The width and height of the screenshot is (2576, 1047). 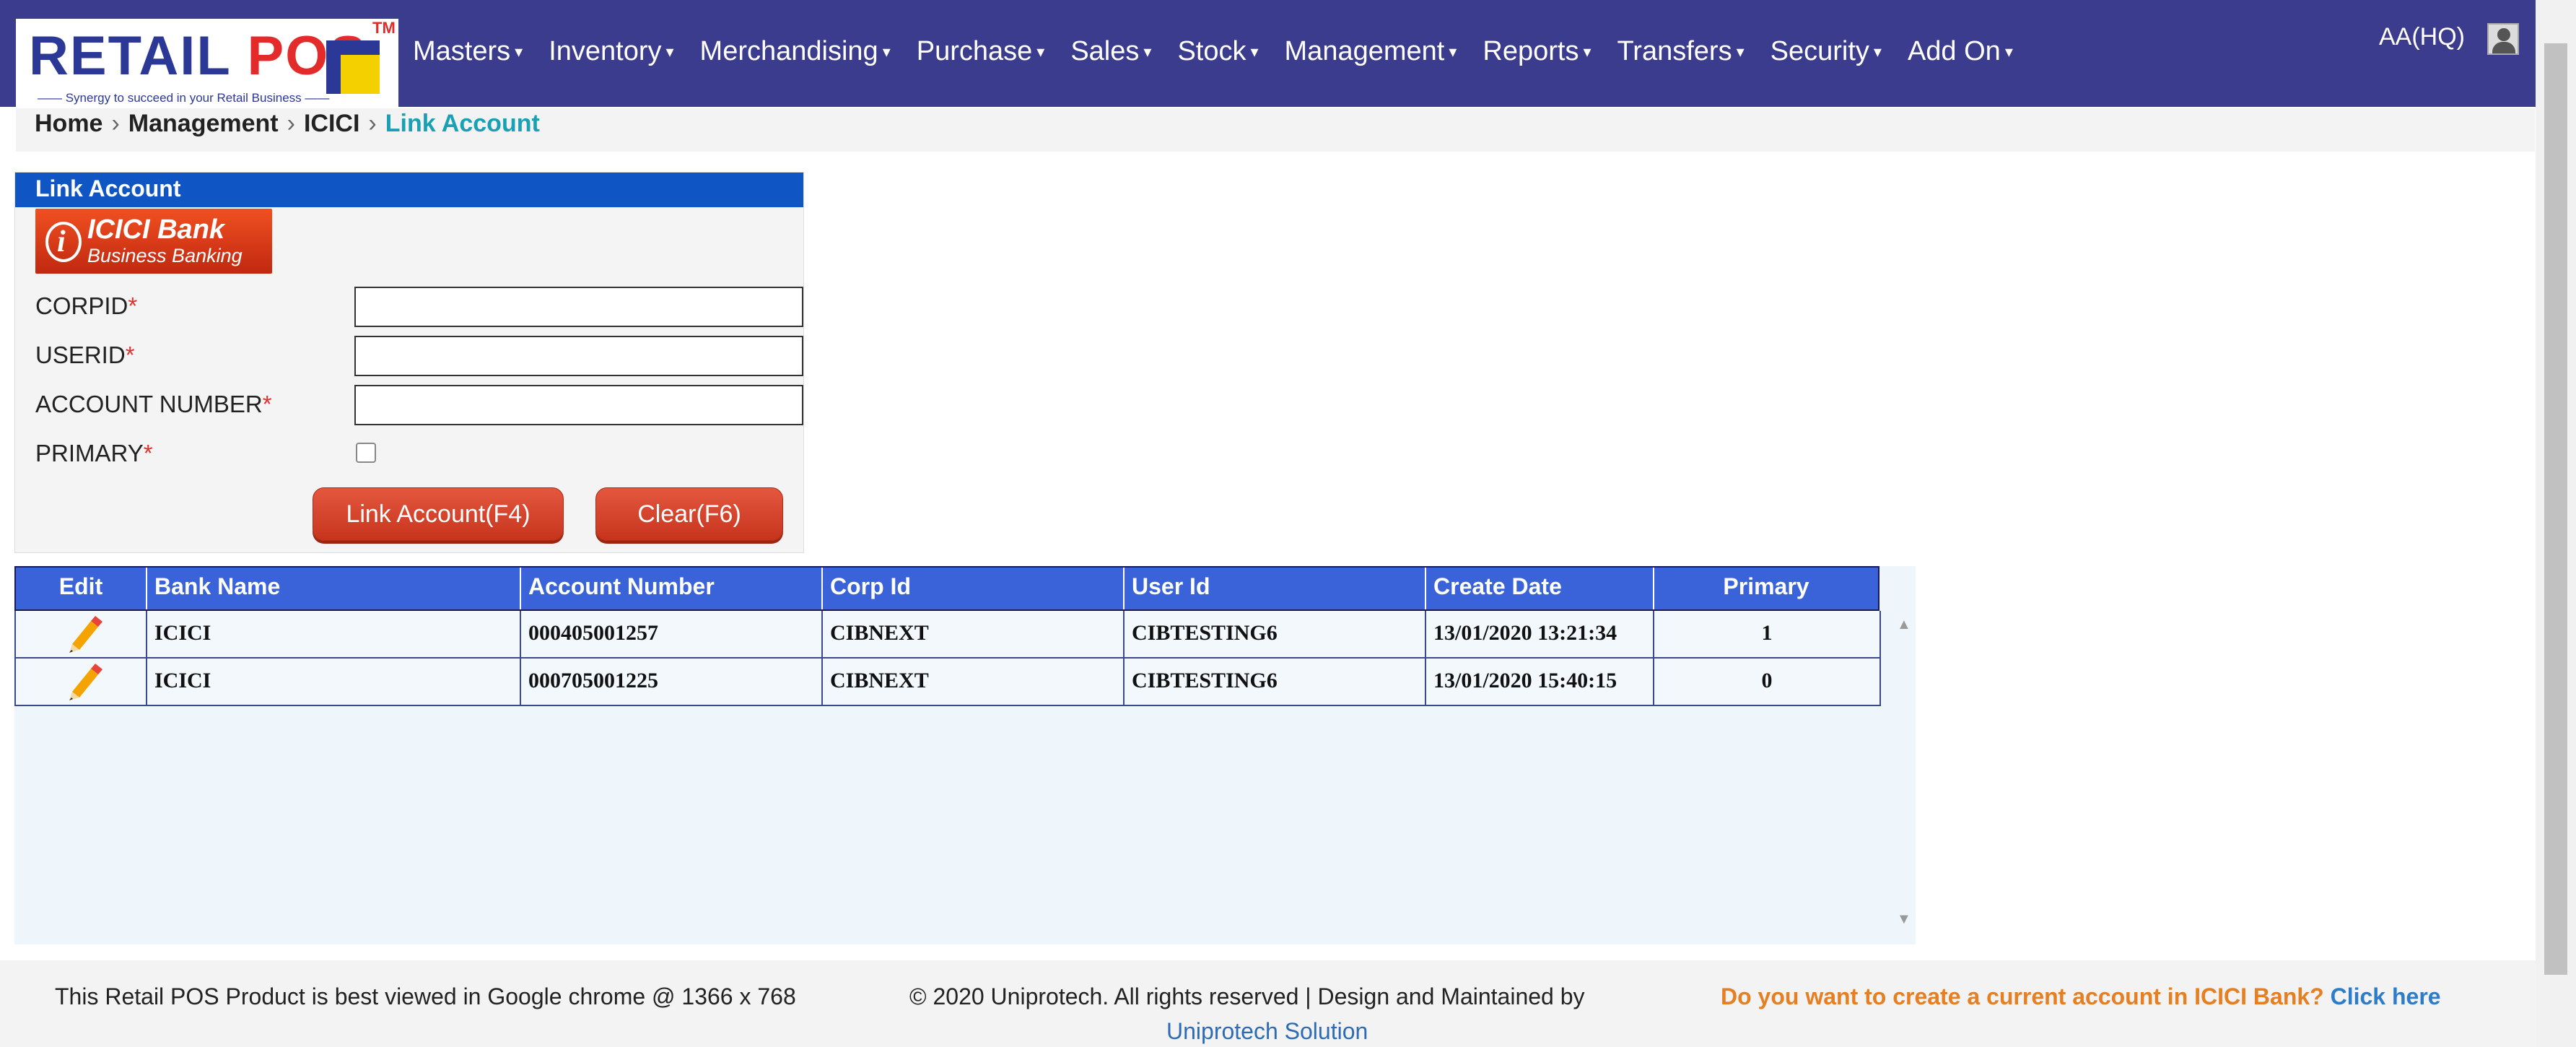 I want to click on page-scrollbar-thumb, so click(x=2555, y=509).